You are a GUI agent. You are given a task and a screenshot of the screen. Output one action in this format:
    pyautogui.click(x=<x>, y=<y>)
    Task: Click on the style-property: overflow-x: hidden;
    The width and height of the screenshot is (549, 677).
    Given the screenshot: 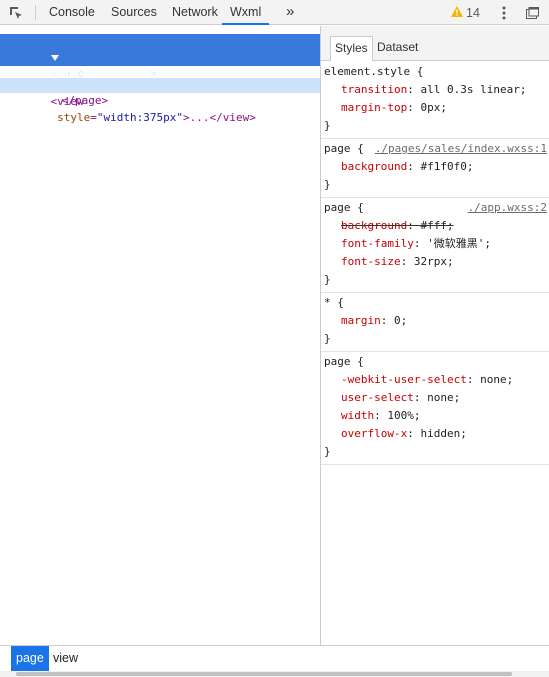 What is the action you would take?
    pyautogui.click(x=436, y=434)
    